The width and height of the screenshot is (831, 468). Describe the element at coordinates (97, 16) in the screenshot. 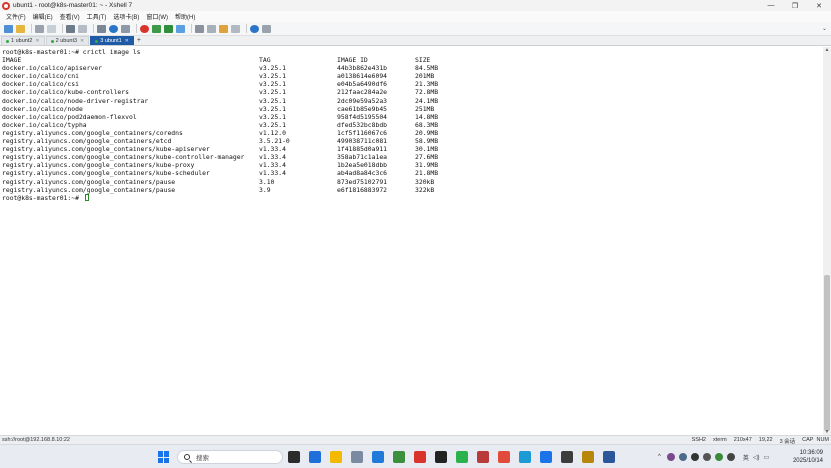

I see `menu-tools: 工具(T)` at that location.